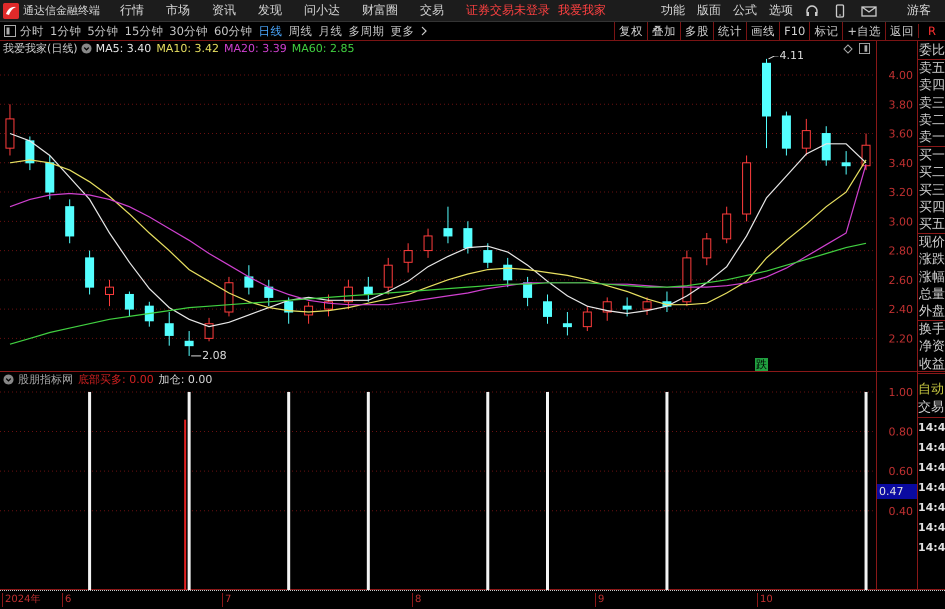  I want to click on ma-value-label: MA60: 2.85, so click(323, 48).